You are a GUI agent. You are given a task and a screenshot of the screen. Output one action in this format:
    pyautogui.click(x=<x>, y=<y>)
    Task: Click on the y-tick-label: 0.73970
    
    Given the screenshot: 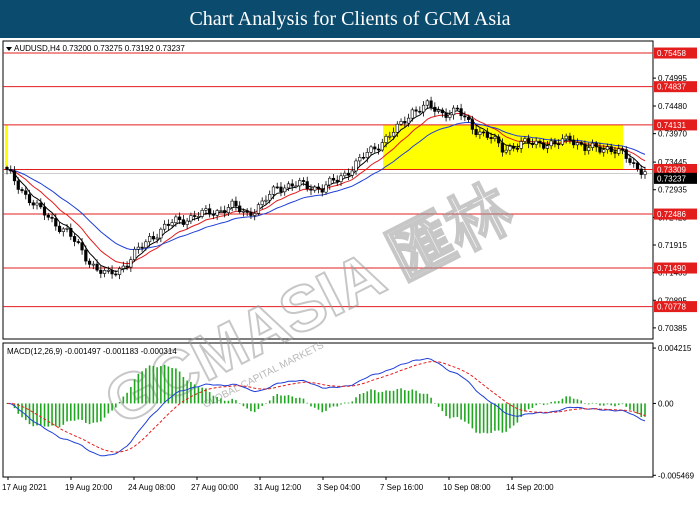 What is the action you would take?
    pyautogui.click(x=672, y=134)
    